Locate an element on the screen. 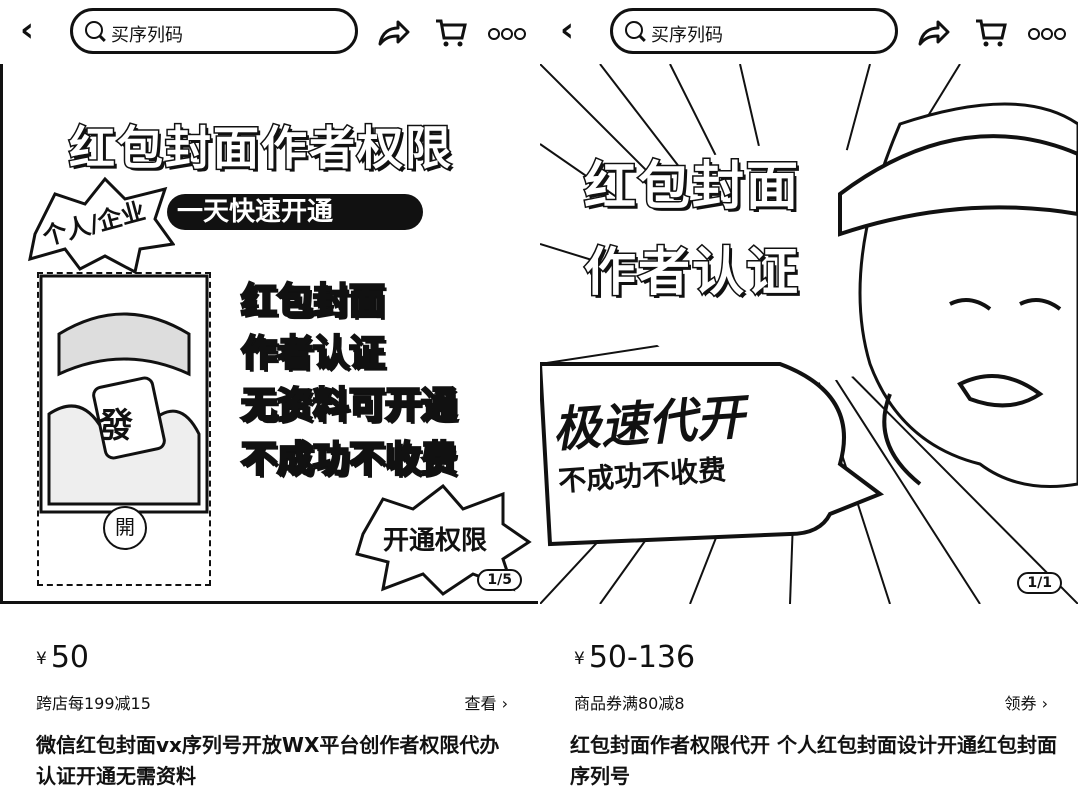 The image size is (1080, 795). badge-fast: 一天快速开通 is located at coordinates (295, 212).